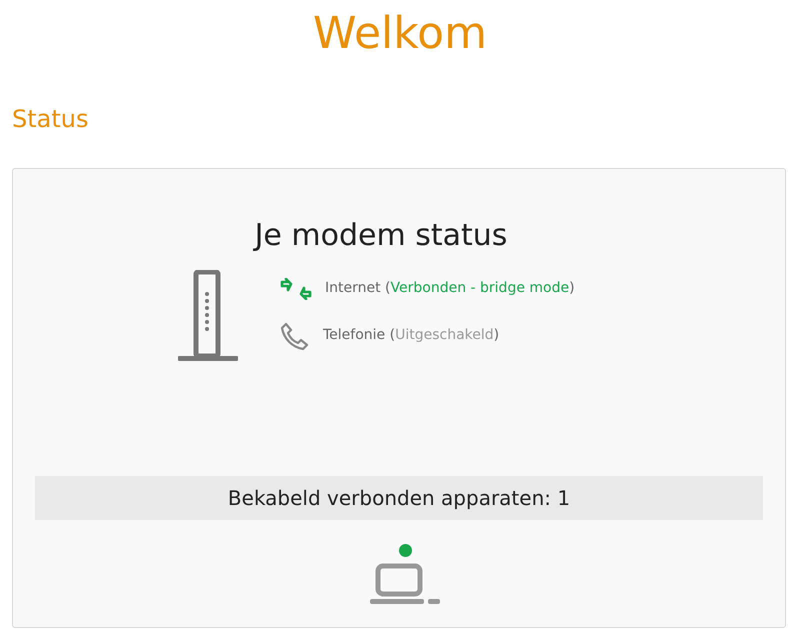 The width and height of the screenshot is (800, 638). I want to click on page-title: Welkom, so click(400, 34).